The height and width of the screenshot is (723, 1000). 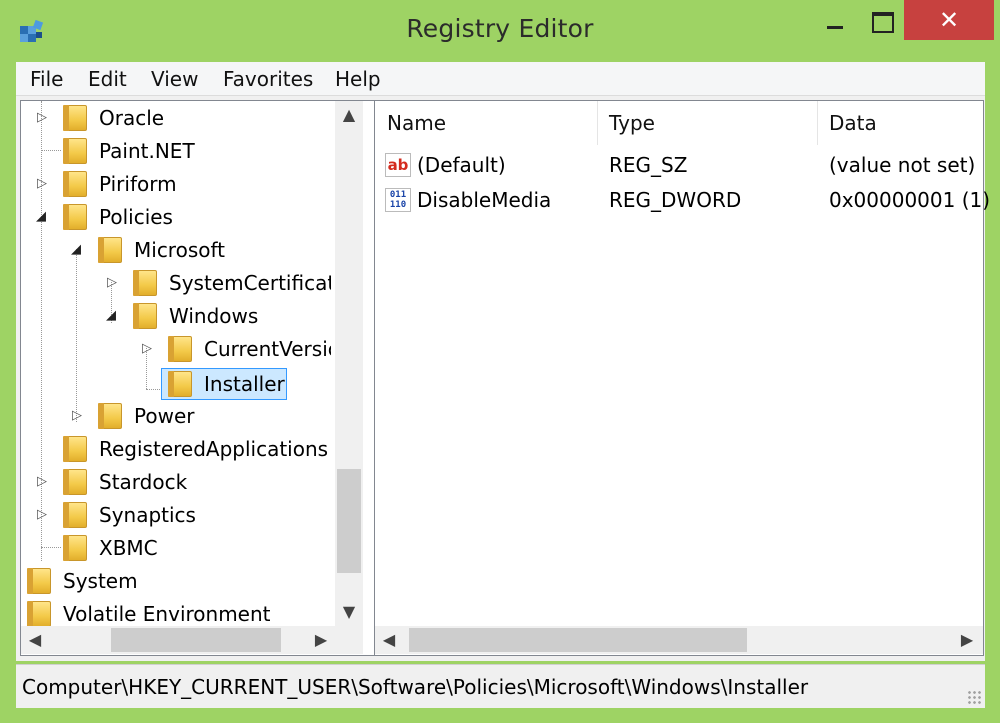 I want to click on column-header-name: Name, so click(x=486, y=123).